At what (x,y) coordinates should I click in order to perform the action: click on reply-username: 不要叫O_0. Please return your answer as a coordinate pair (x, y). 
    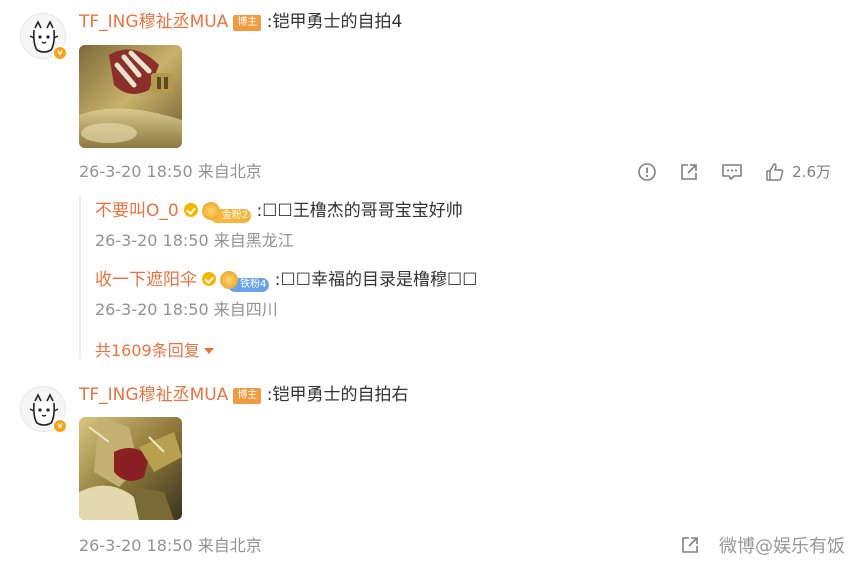
    Looking at the image, I should click on (137, 211).